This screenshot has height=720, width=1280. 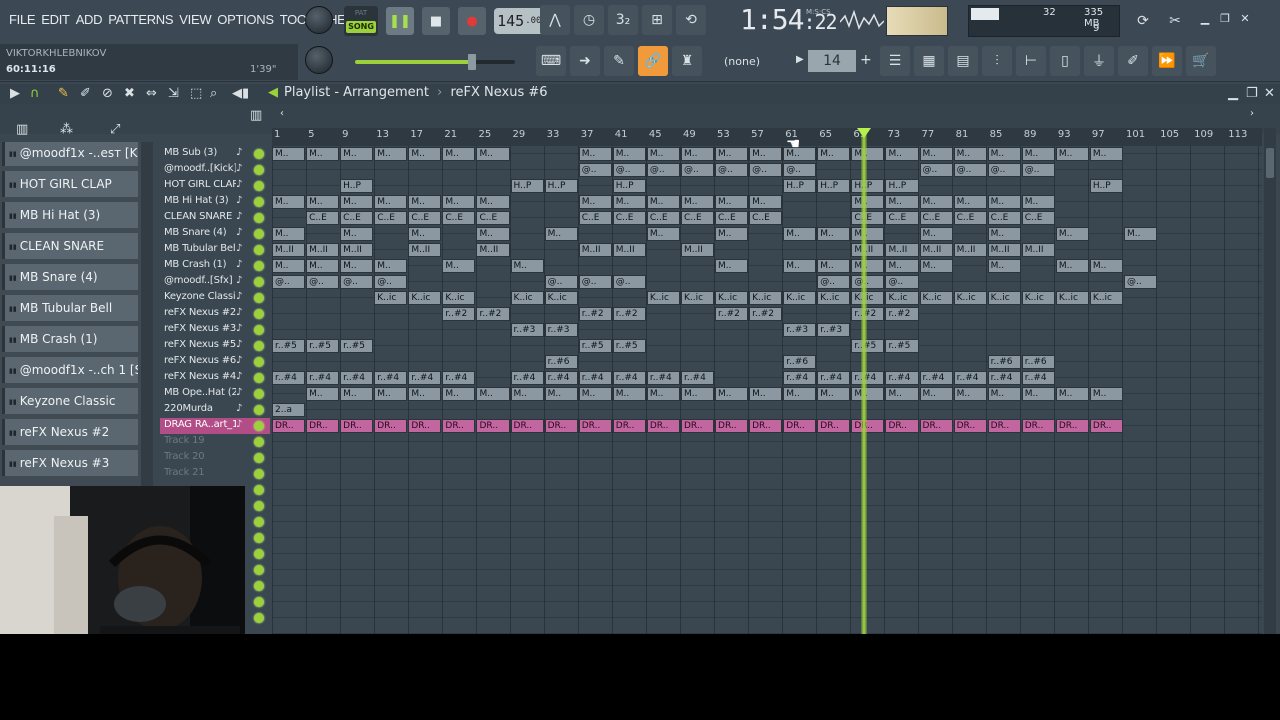 I want to click on video-button: ⏩, so click(x=1167, y=61).